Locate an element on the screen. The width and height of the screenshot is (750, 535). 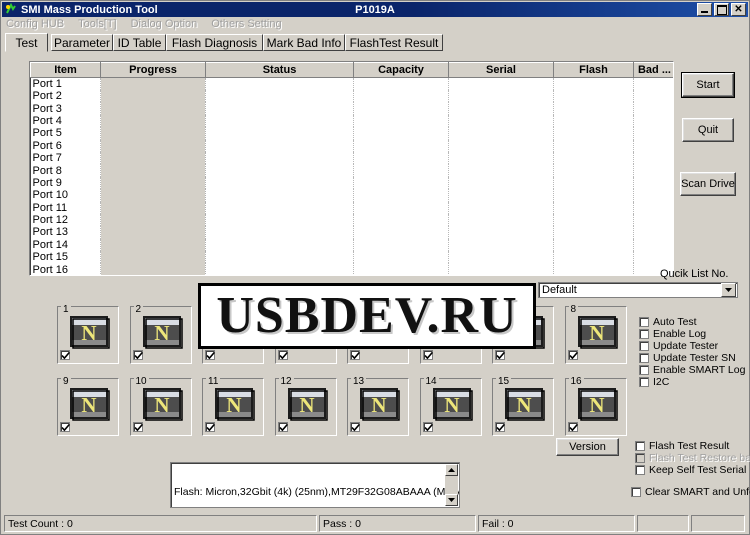
tab-mark-bad-info: Mark Bad Info is located at coordinates (304, 42).